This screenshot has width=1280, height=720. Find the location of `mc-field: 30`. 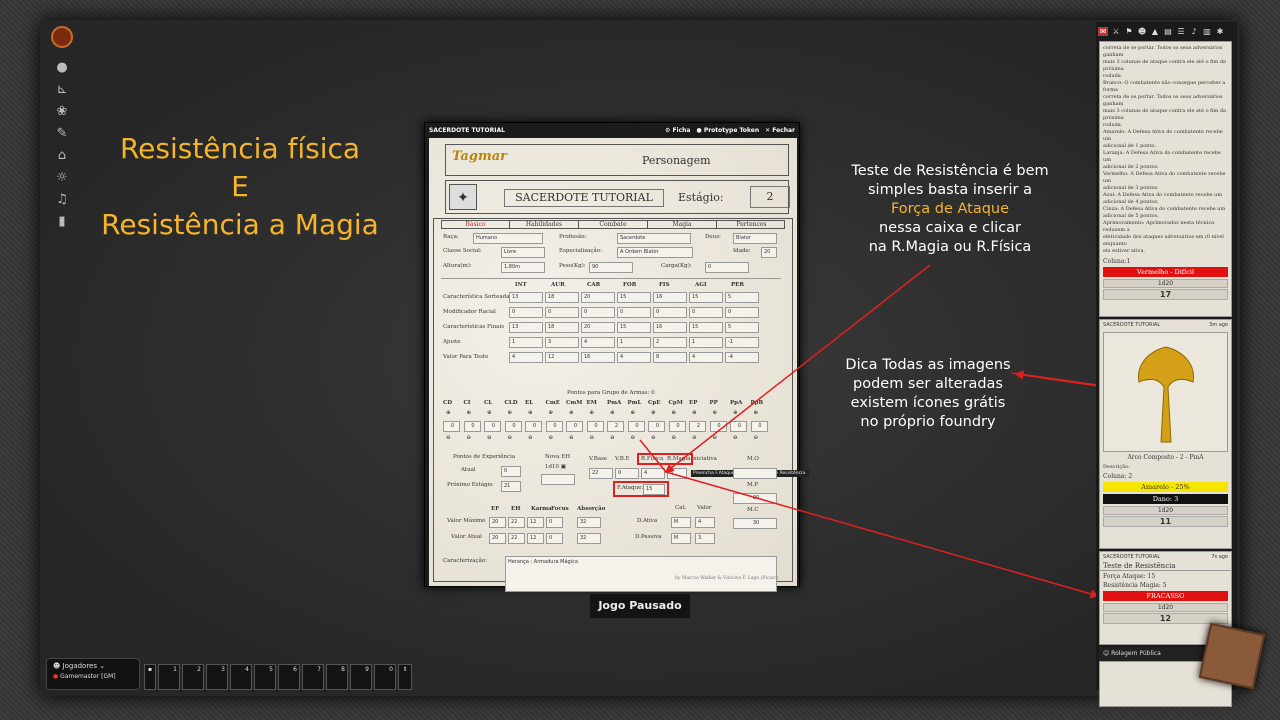

mc-field: 30 is located at coordinates (755, 523).